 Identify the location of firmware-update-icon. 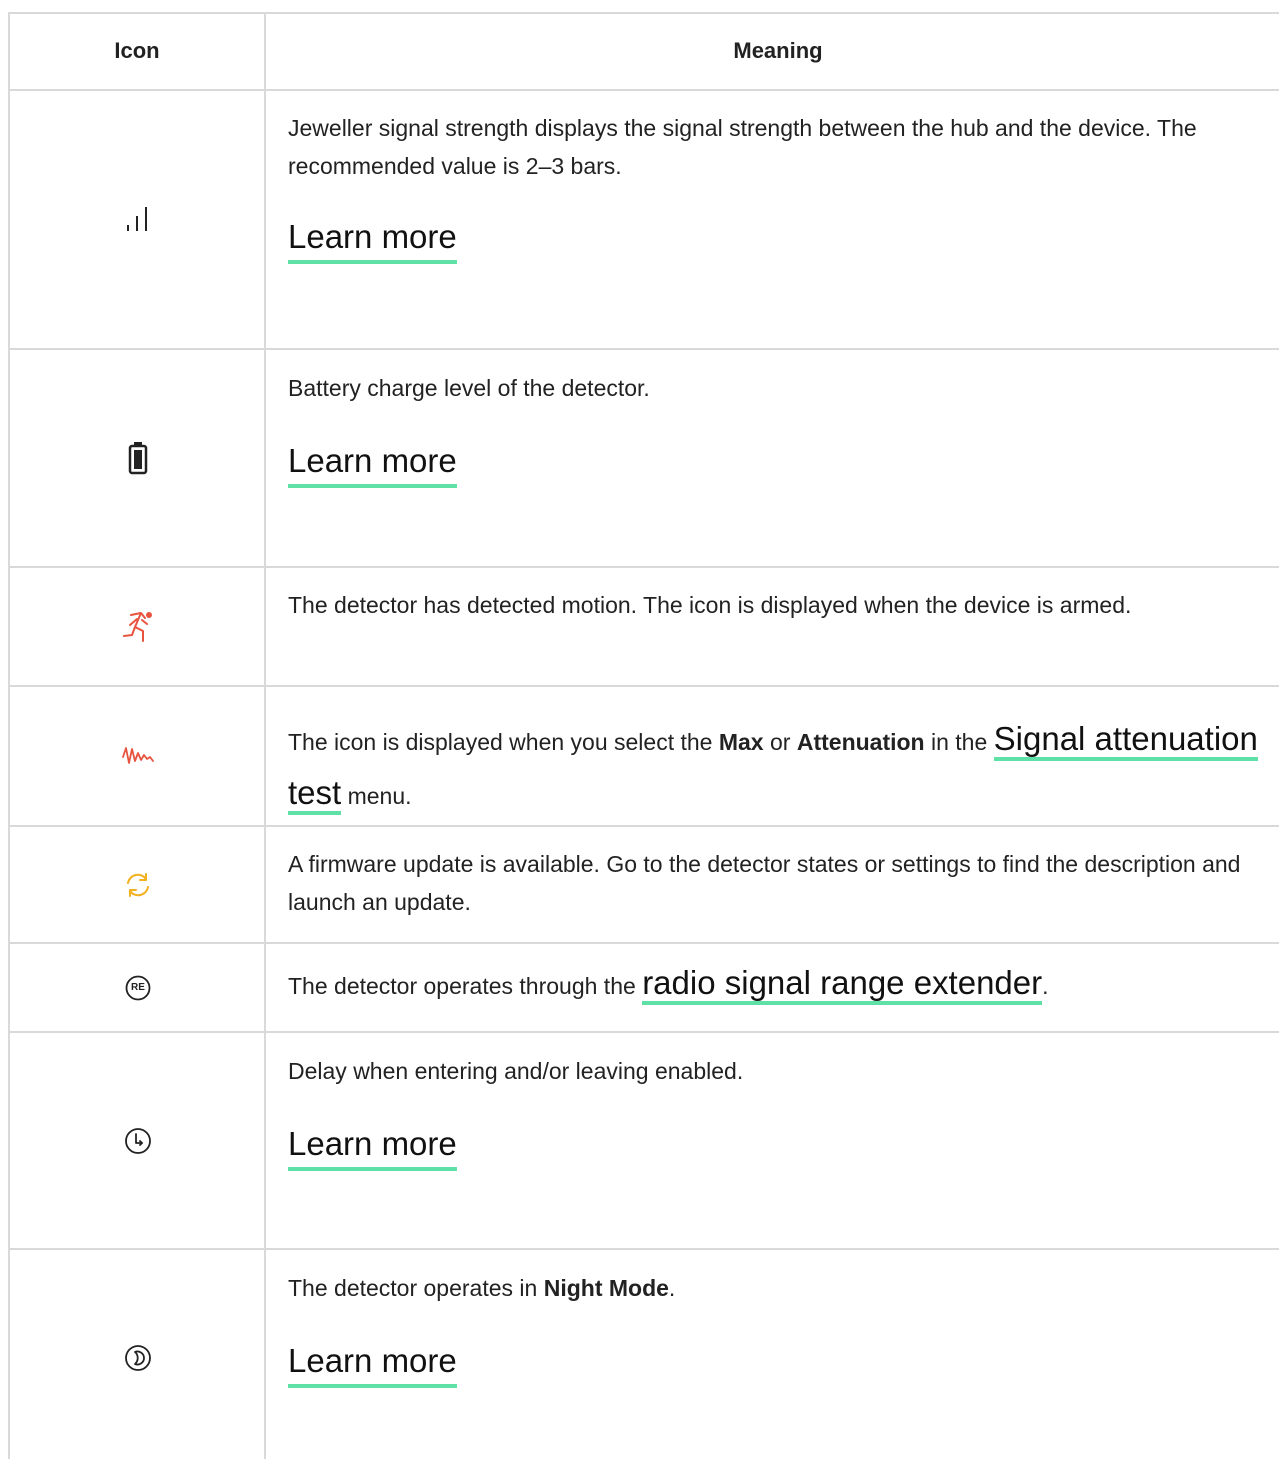
(138, 885).